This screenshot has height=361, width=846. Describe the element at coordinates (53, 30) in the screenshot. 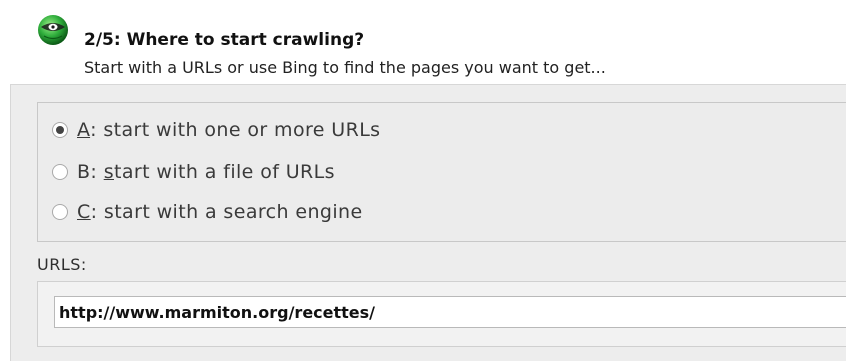

I see `globe-icon` at that location.